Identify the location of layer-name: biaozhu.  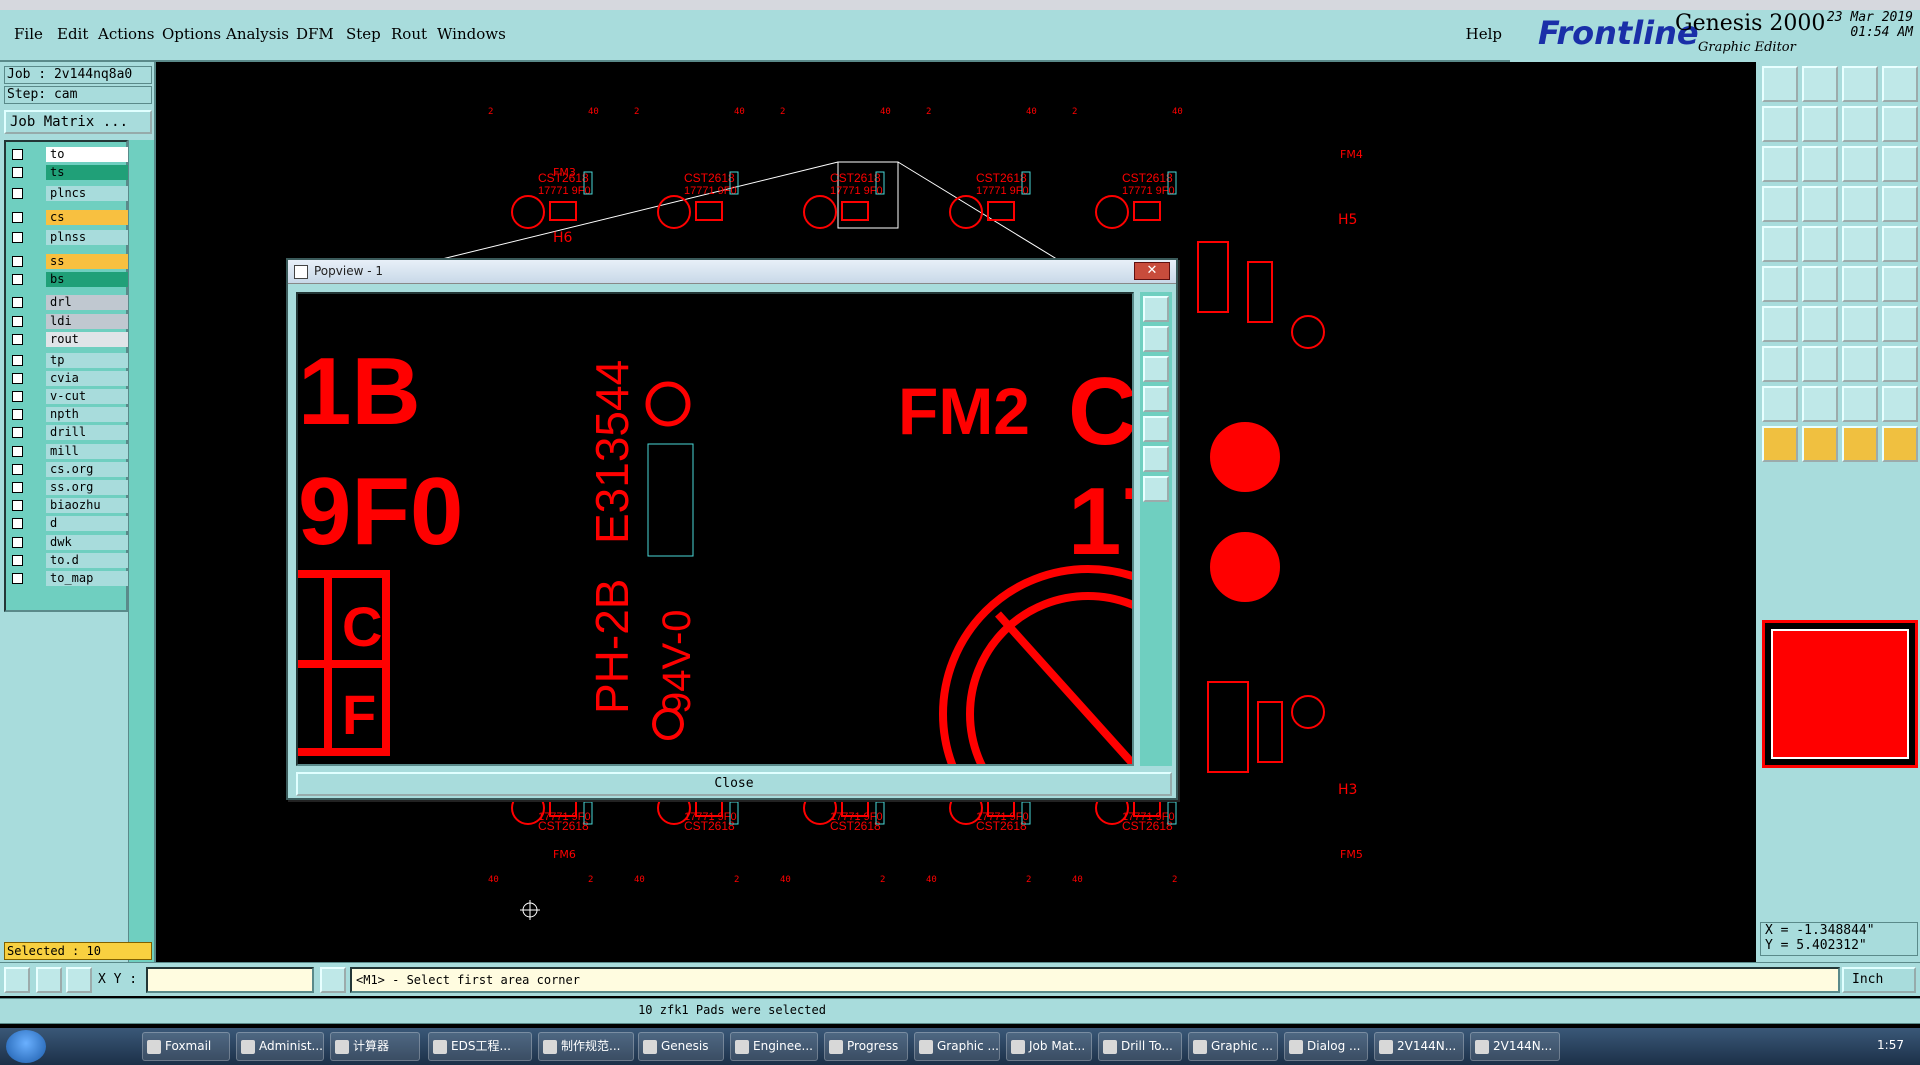
(89, 506).